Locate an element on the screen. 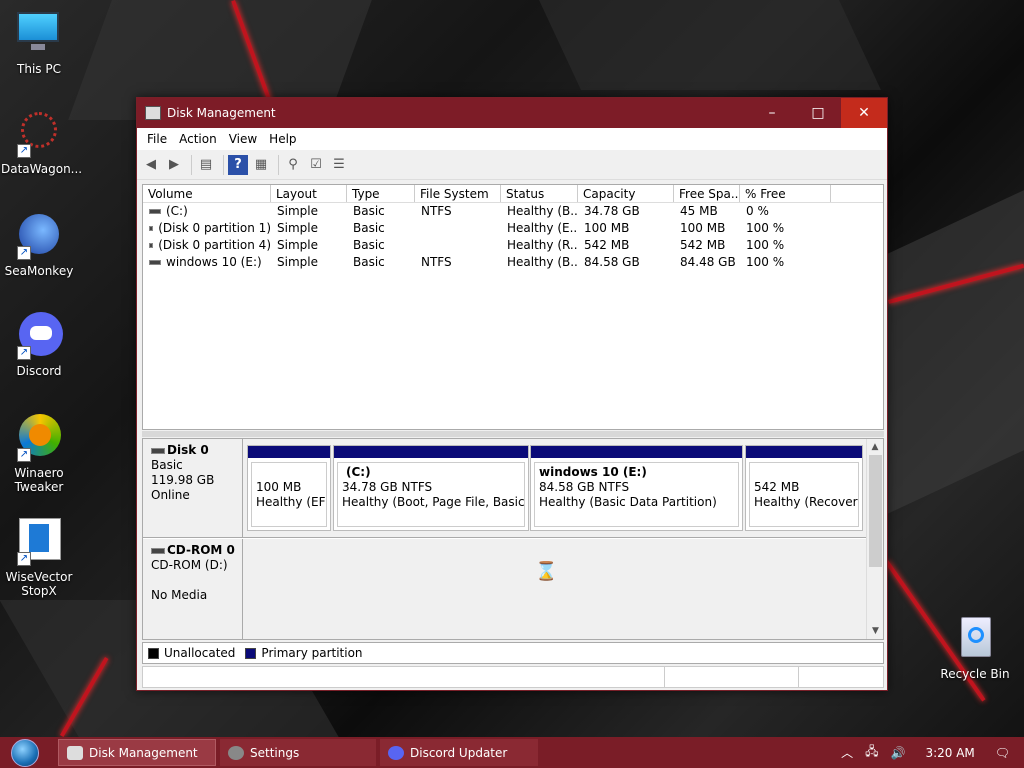 The image size is (1024, 768). disk-name: Disk 0 is located at coordinates (188, 450).